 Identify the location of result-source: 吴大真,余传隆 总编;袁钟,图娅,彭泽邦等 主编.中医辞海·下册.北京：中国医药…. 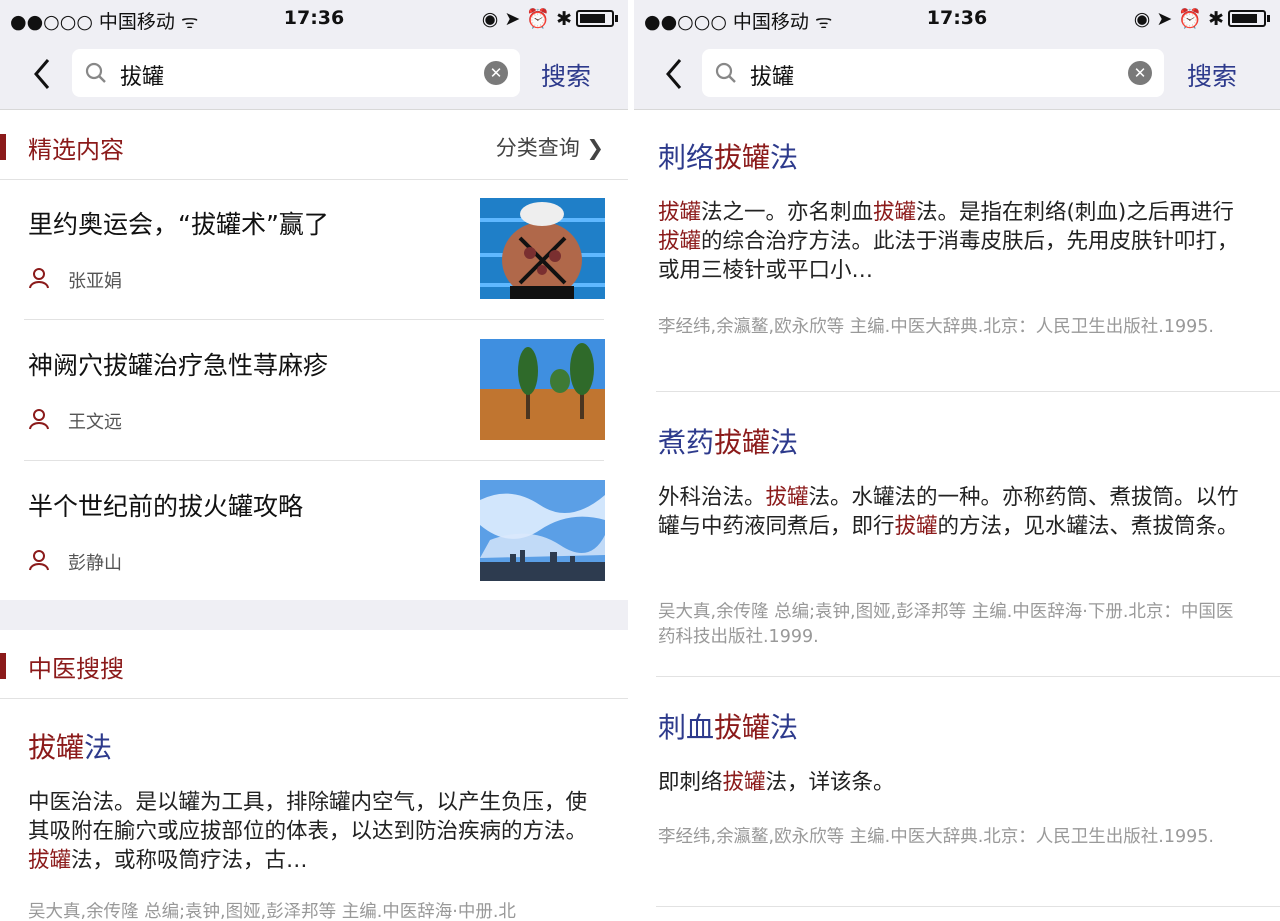
(946, 624).